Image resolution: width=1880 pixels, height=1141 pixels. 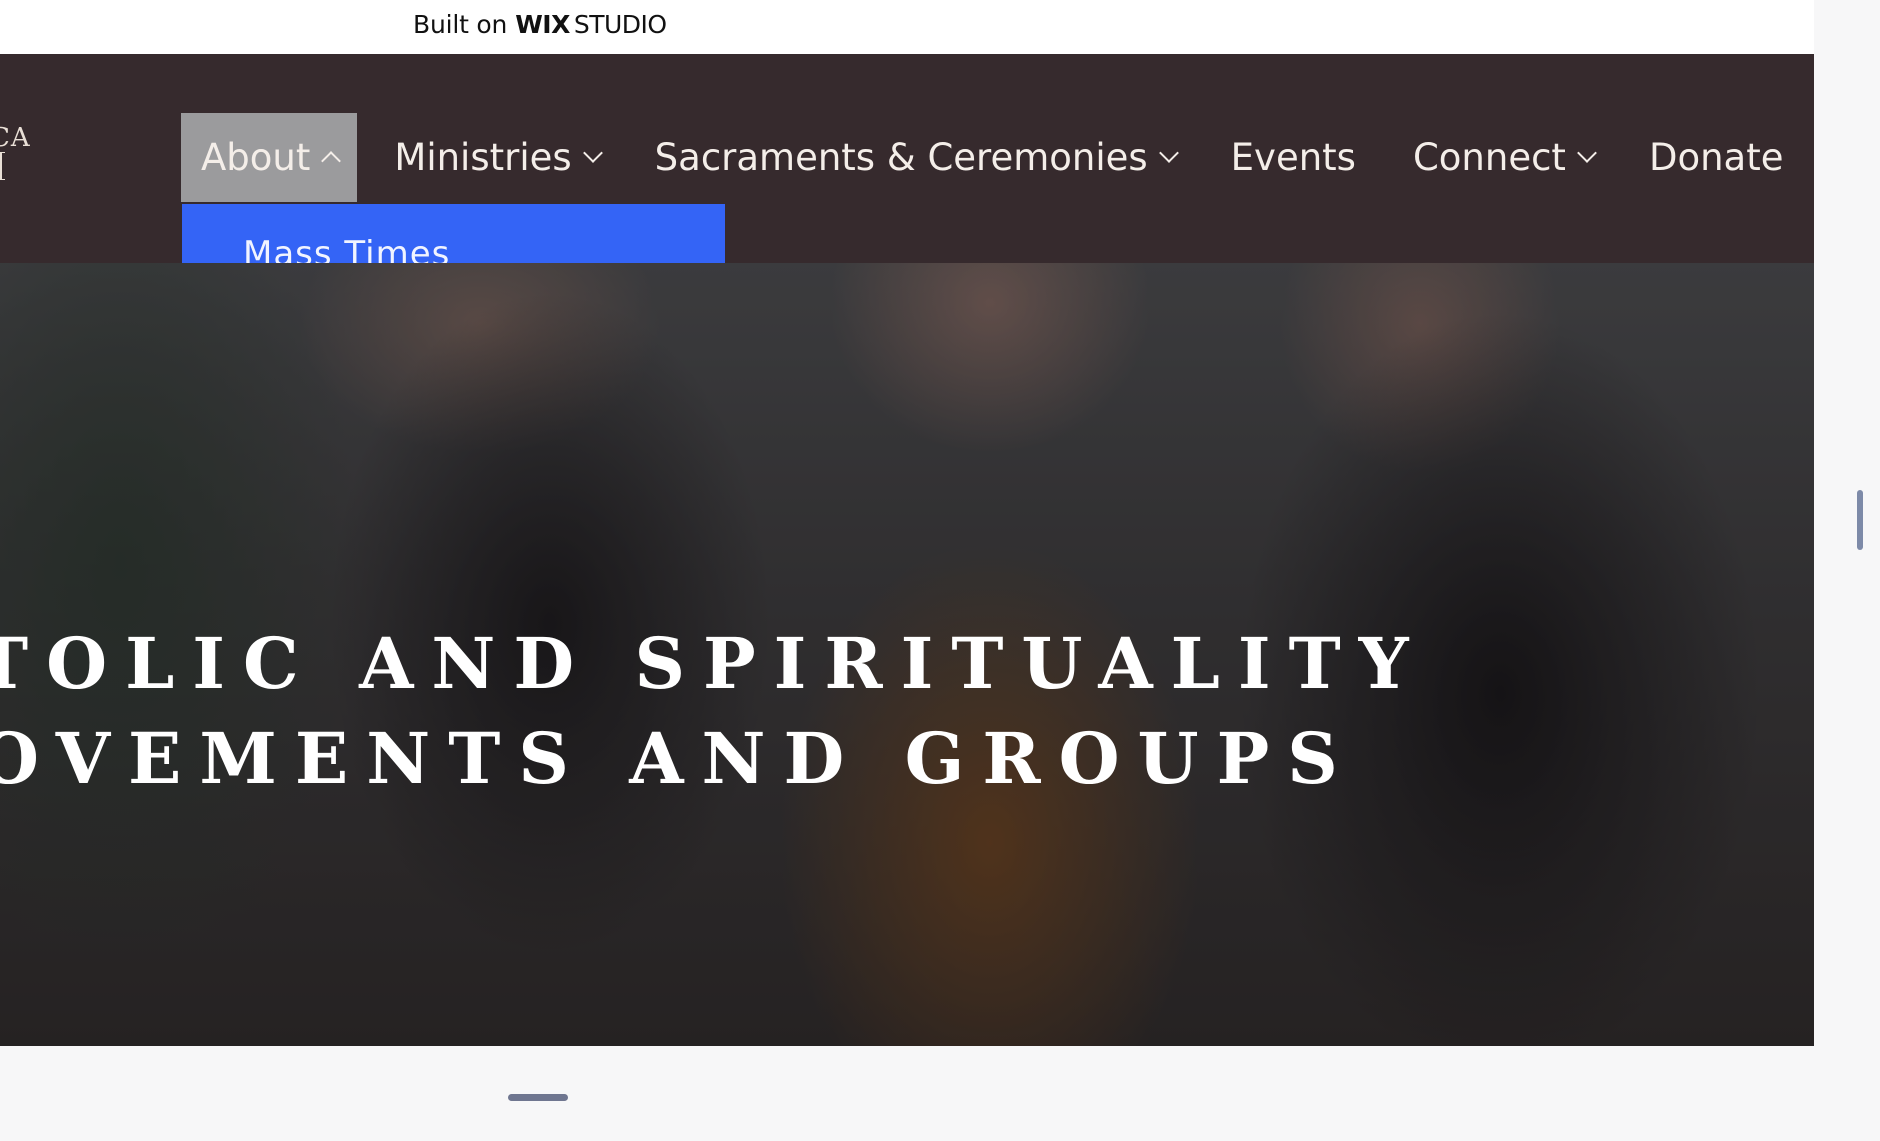 I want to click on scrollbar-thumb, so click(x=1860, y=520).